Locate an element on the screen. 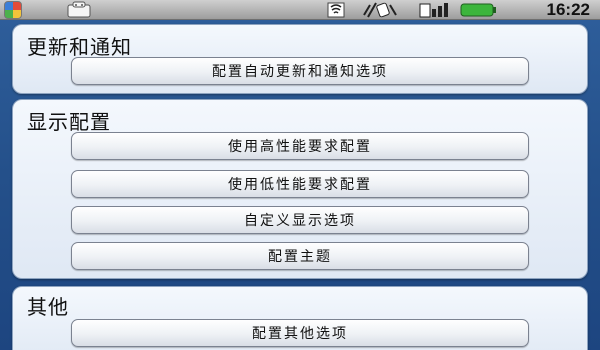 The width and height of the screenshot is (600, 350). signal-icon is located at coordinates (337, 10).